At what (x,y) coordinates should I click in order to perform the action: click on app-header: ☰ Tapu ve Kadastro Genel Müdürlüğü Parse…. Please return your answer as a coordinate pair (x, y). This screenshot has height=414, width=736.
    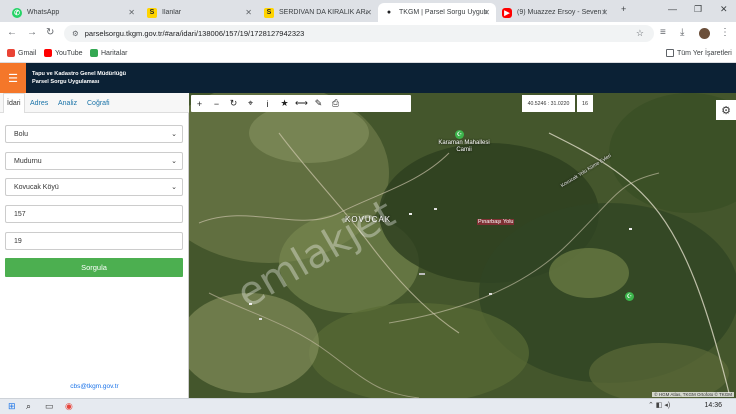
    Looking at the image, I should click on (368, 78).